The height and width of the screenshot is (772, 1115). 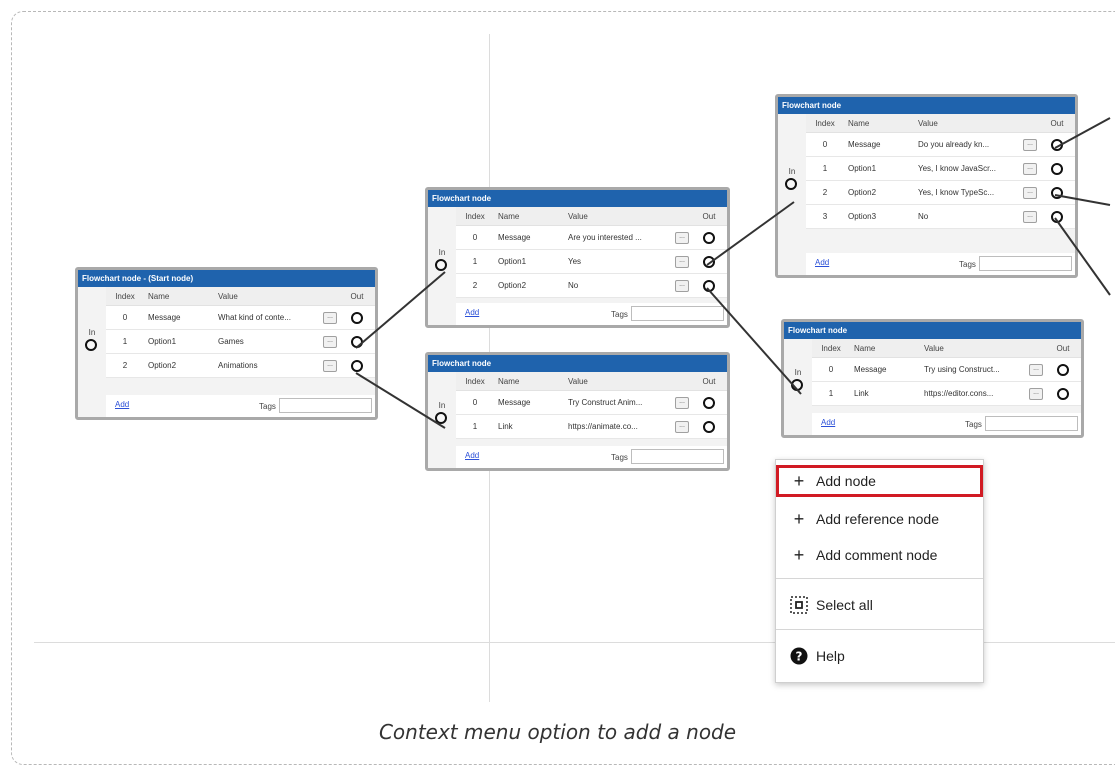 What do you see at coordinates (879, 481) in the screenshot?
I see `menu-item-add-node: + Add node` at bounding box center [879, 481].